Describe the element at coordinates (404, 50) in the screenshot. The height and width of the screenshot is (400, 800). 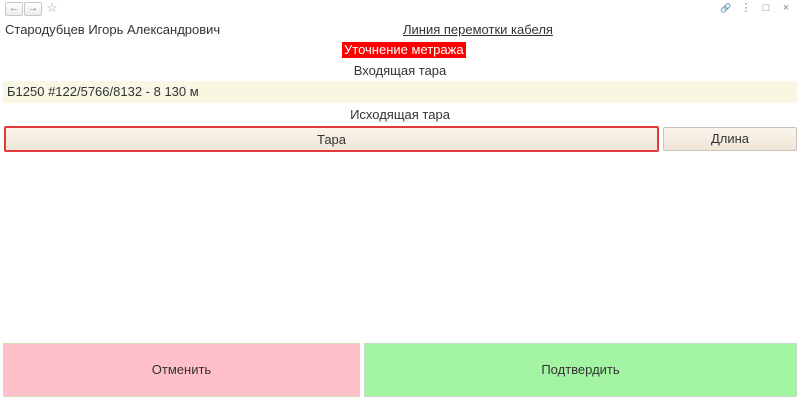
I see `refine-meterage-label: Уточнение метража` at that location.